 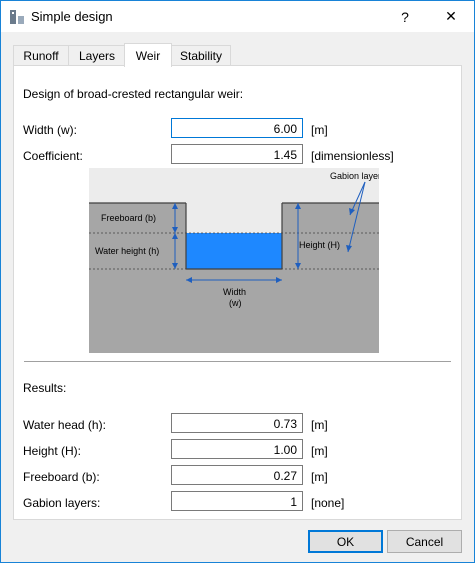 I want to click on tab-layers-label: Layers, so click(x=97, y=55).